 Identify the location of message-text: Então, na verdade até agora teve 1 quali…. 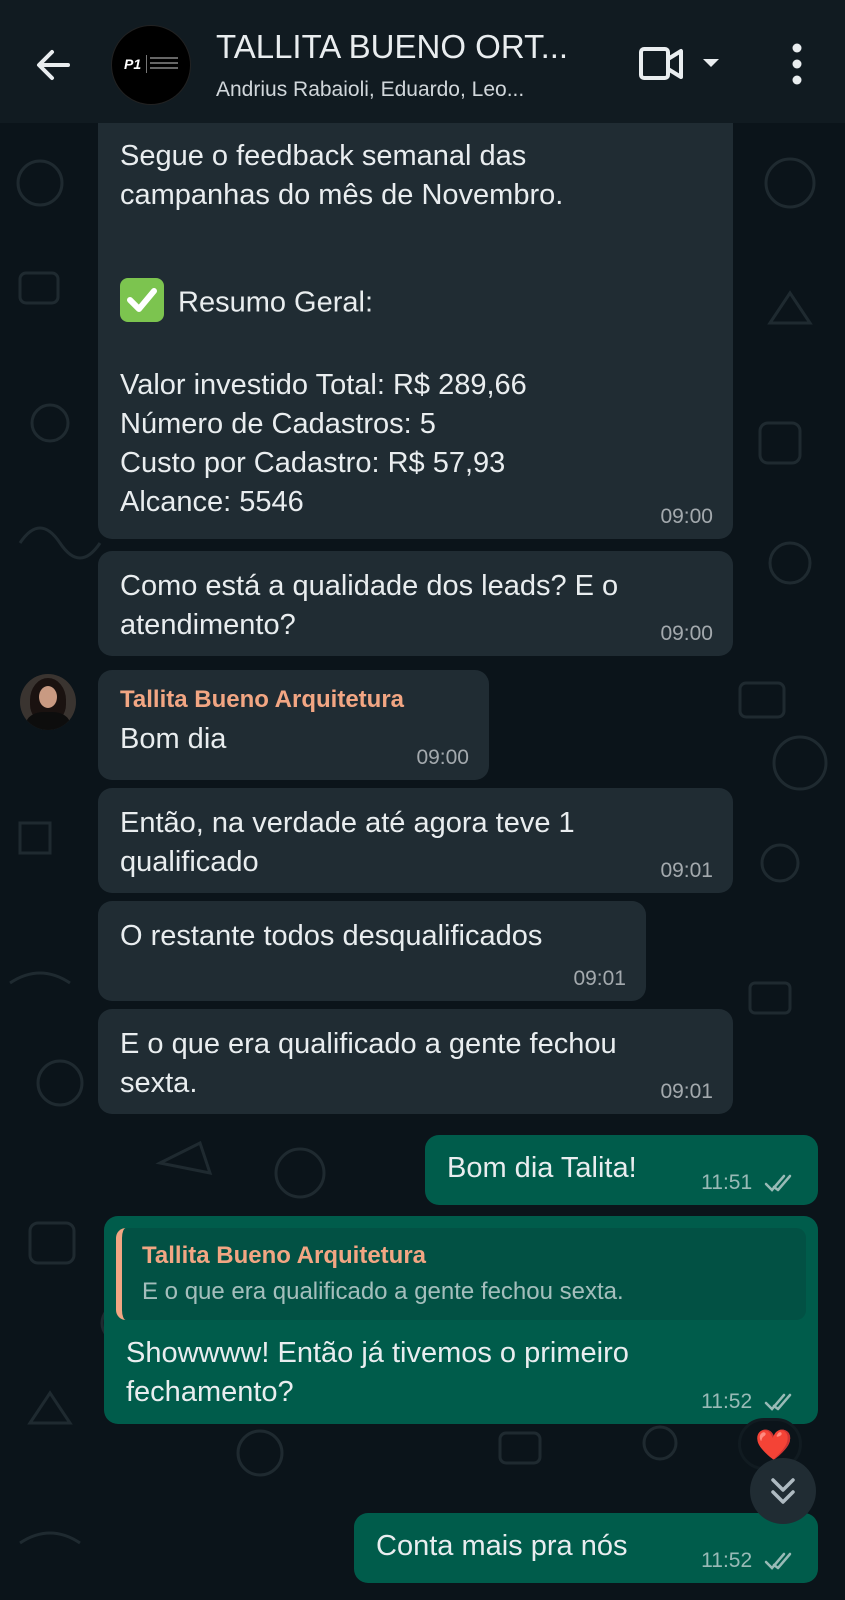
(347, 842).